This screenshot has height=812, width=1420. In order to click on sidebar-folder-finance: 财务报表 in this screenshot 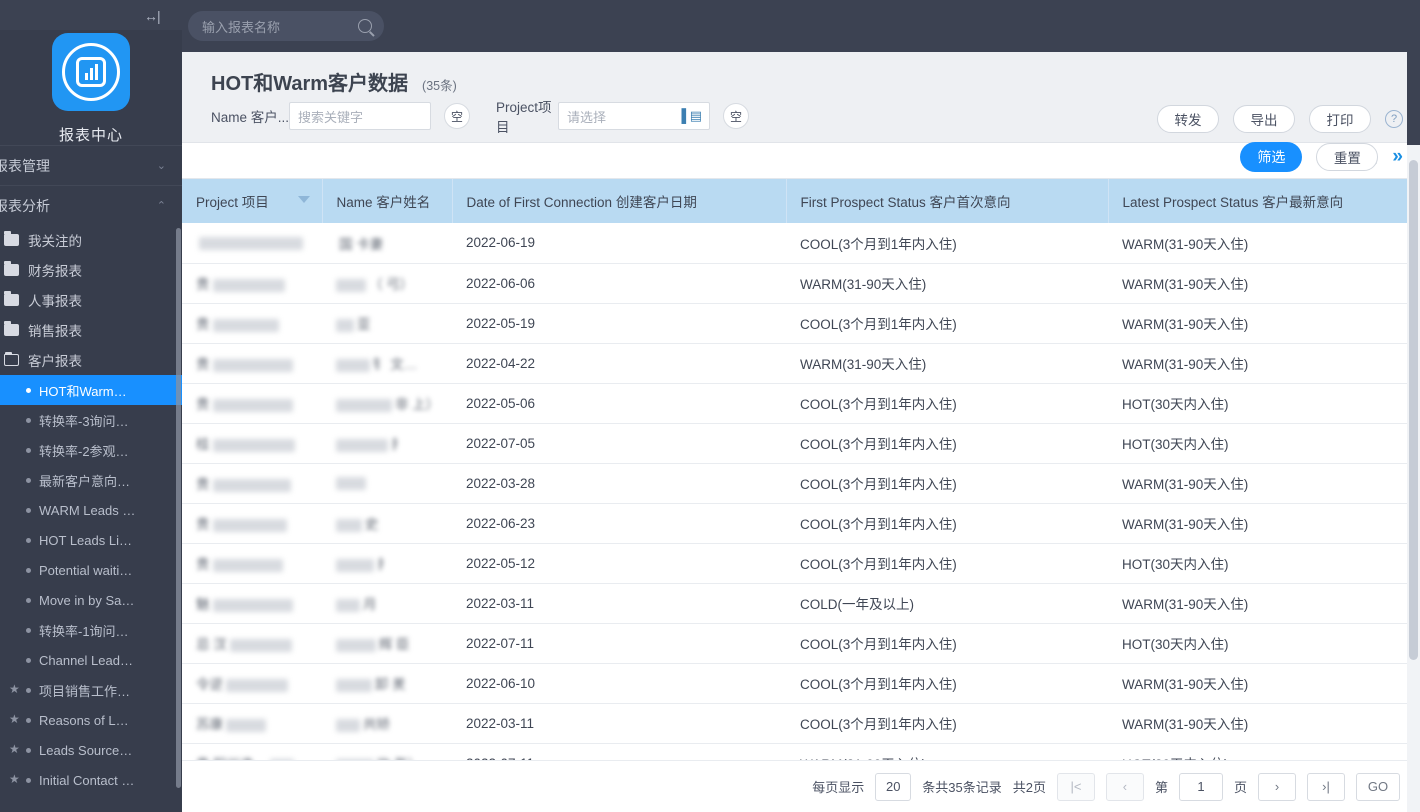, I will do `click(91, 270)`.